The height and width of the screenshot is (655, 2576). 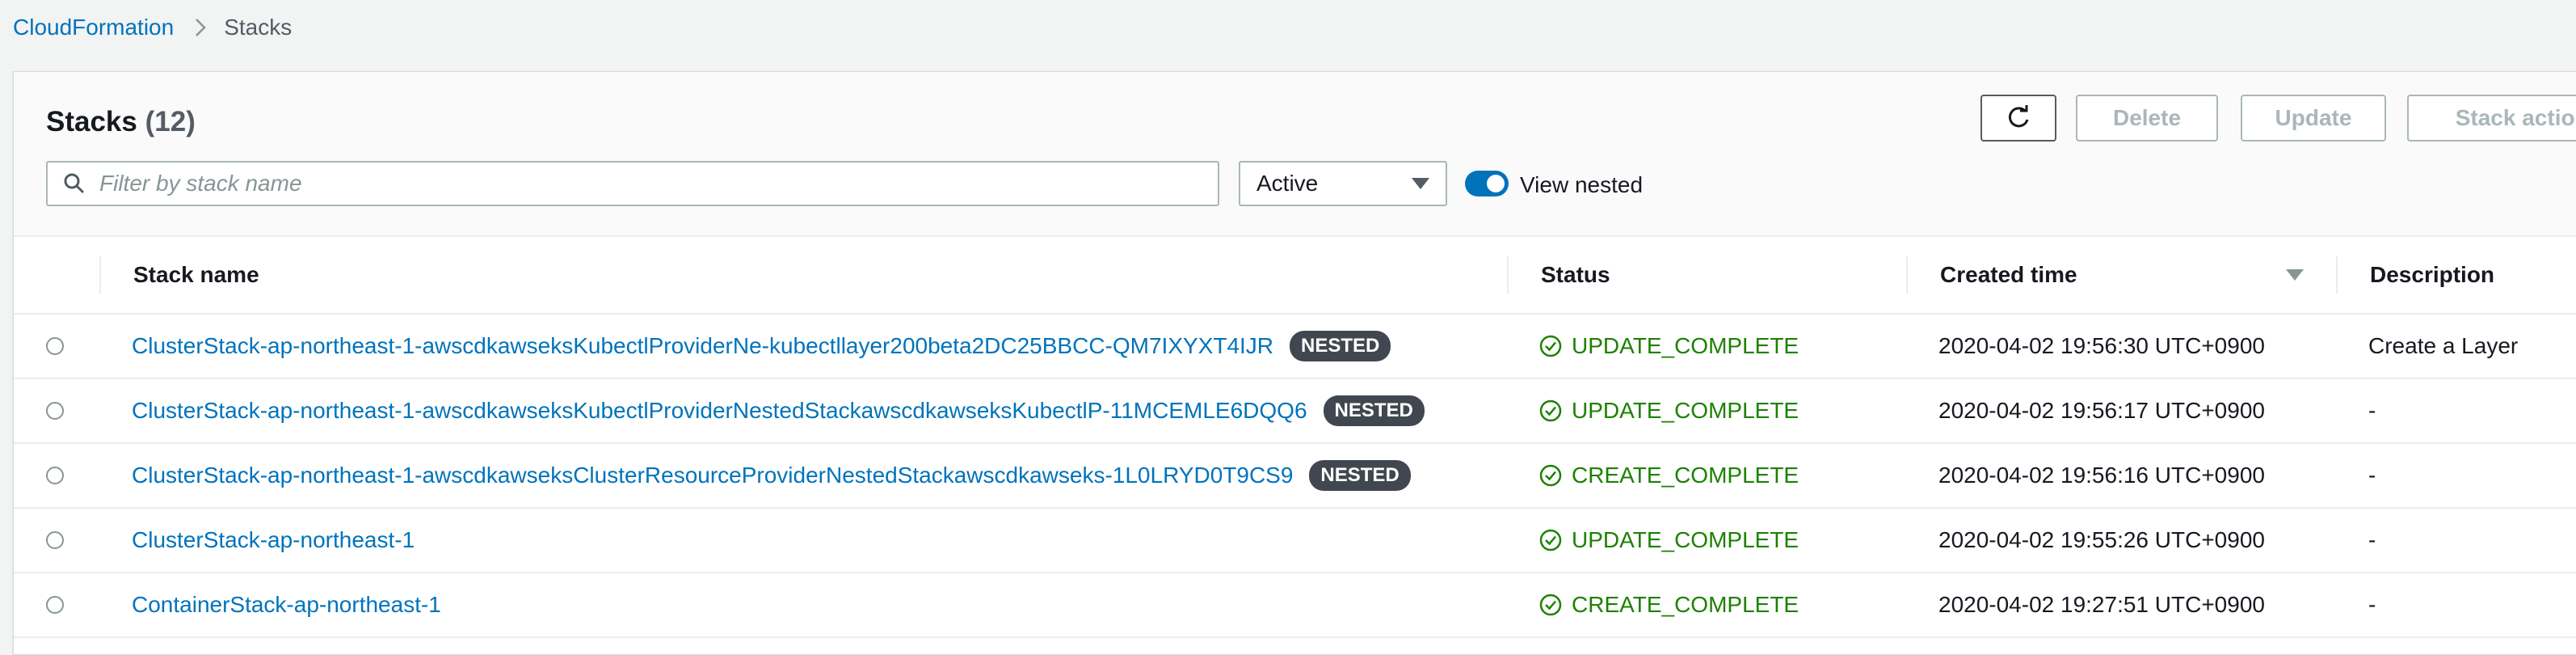 I want to click on column-header-label: Description, so click(x=2432, y=275).